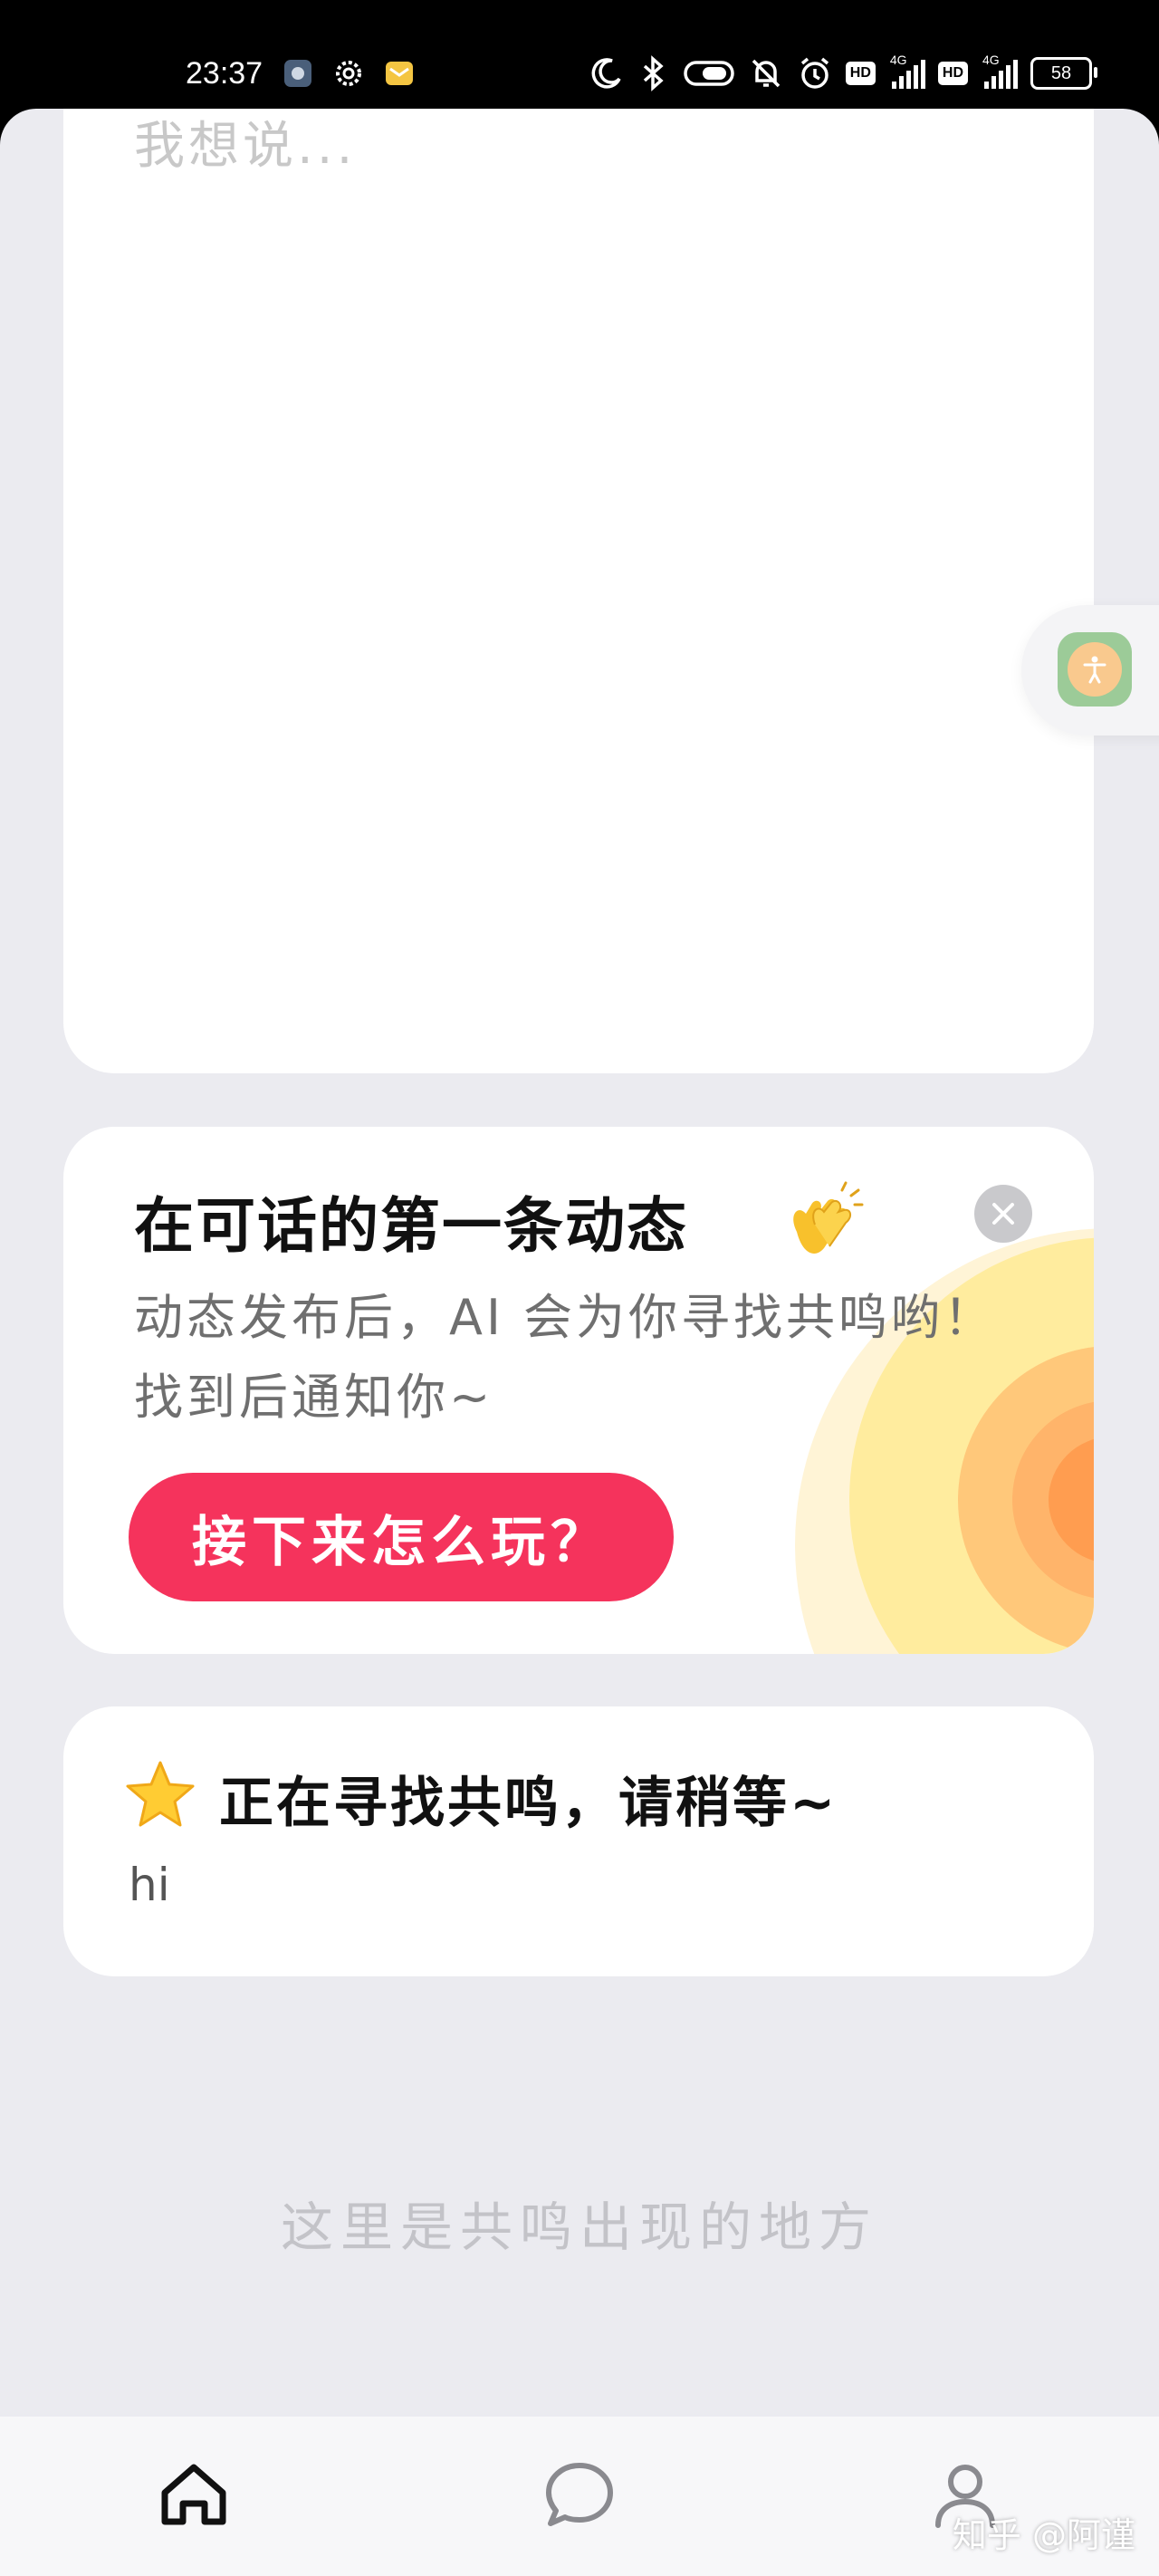 The image size is (1159, 2576). I want to click on accessibility-icon-bg, so click(1095, 669).